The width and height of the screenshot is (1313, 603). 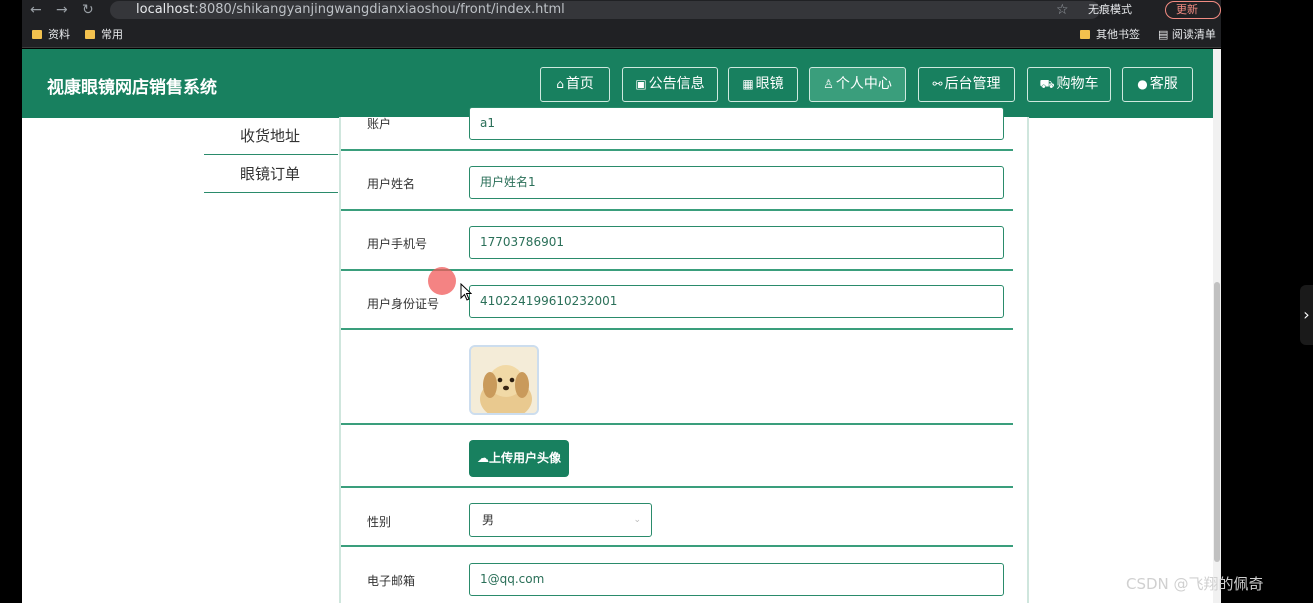 I want to click on nav-admin: ⚯ 后台管理, so click(x=966, y=84).